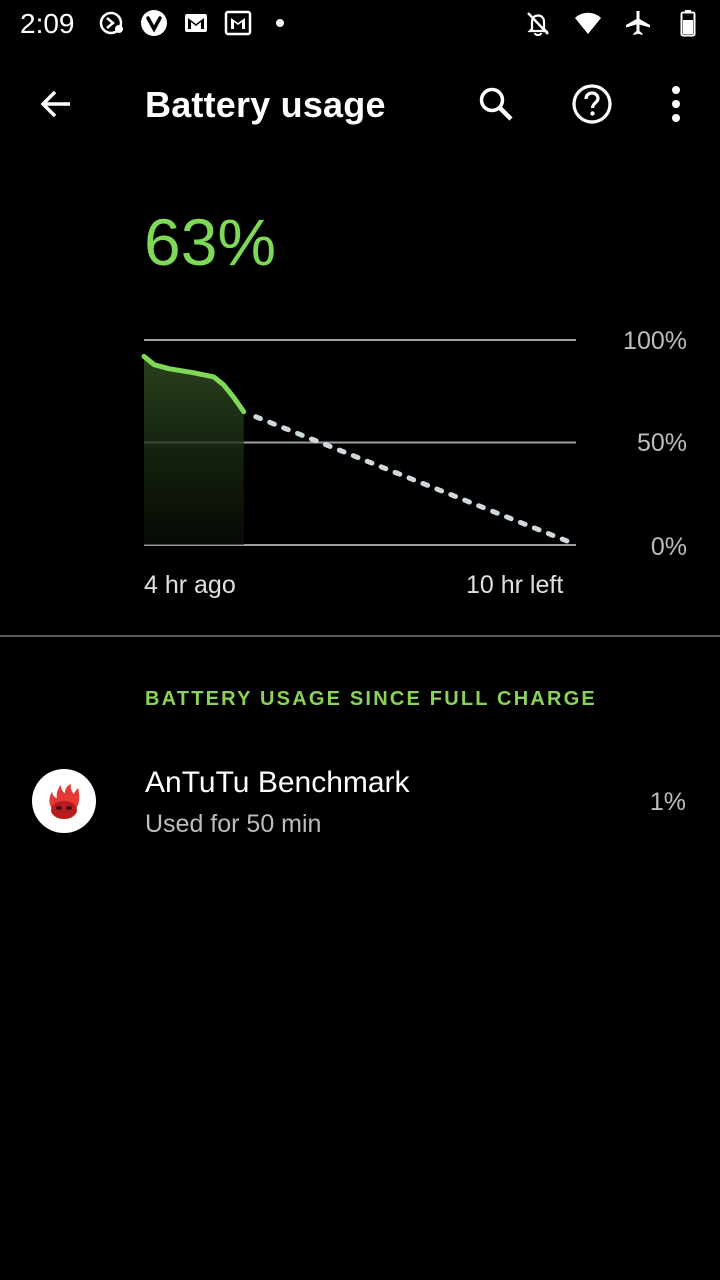  I want to click on battery-percent: 63%, so click(210, 242).